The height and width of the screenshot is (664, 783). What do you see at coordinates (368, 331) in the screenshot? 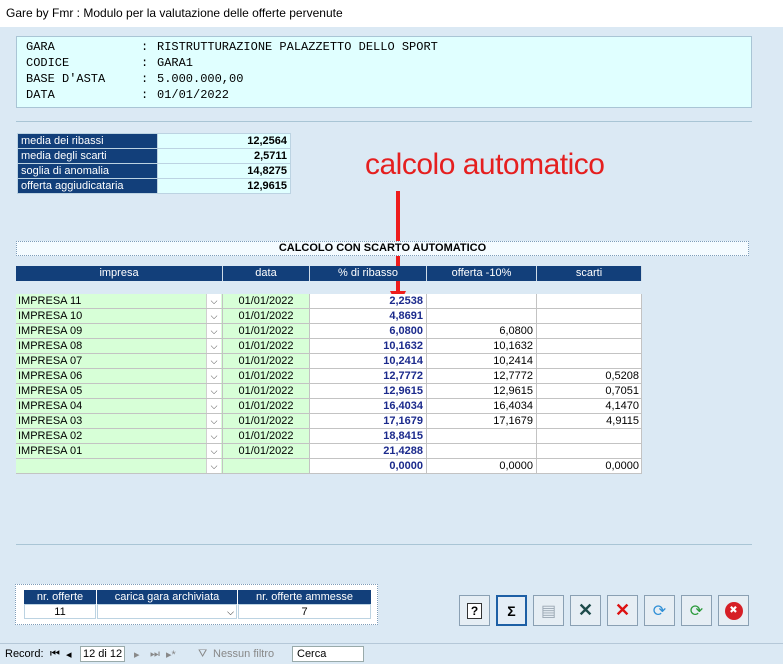
I see `ribasso-cell: 6,0800` at bounding box center [368, 331].